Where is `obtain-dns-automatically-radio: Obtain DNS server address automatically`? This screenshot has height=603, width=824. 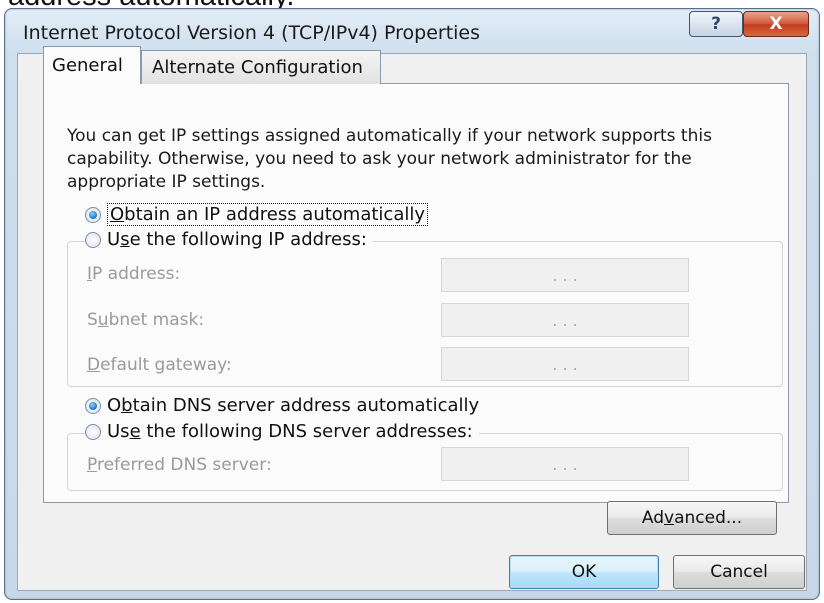 obtain-dns-automatically-radio: Obtain DNS server address automatically is located at coordinates (282, 405).